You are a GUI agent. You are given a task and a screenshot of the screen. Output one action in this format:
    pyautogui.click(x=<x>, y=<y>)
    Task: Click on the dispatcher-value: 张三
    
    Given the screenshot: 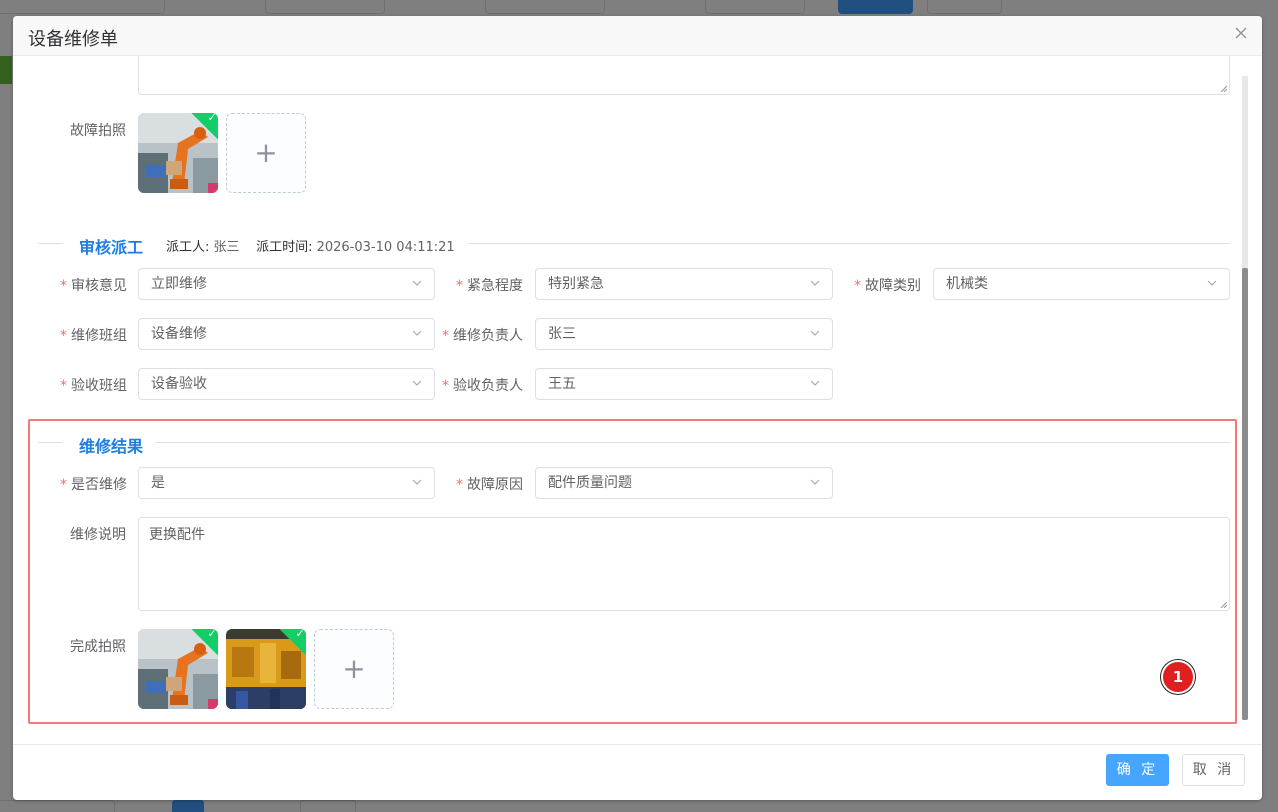 What is the action you would take?
    pyautogui.click(x=226, y=247)
    